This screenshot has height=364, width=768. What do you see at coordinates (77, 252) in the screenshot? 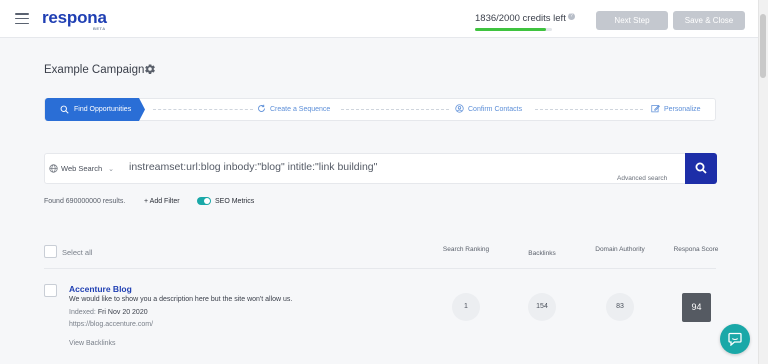
I see `select-all-label: Select all` at bounding box center [77, 252].